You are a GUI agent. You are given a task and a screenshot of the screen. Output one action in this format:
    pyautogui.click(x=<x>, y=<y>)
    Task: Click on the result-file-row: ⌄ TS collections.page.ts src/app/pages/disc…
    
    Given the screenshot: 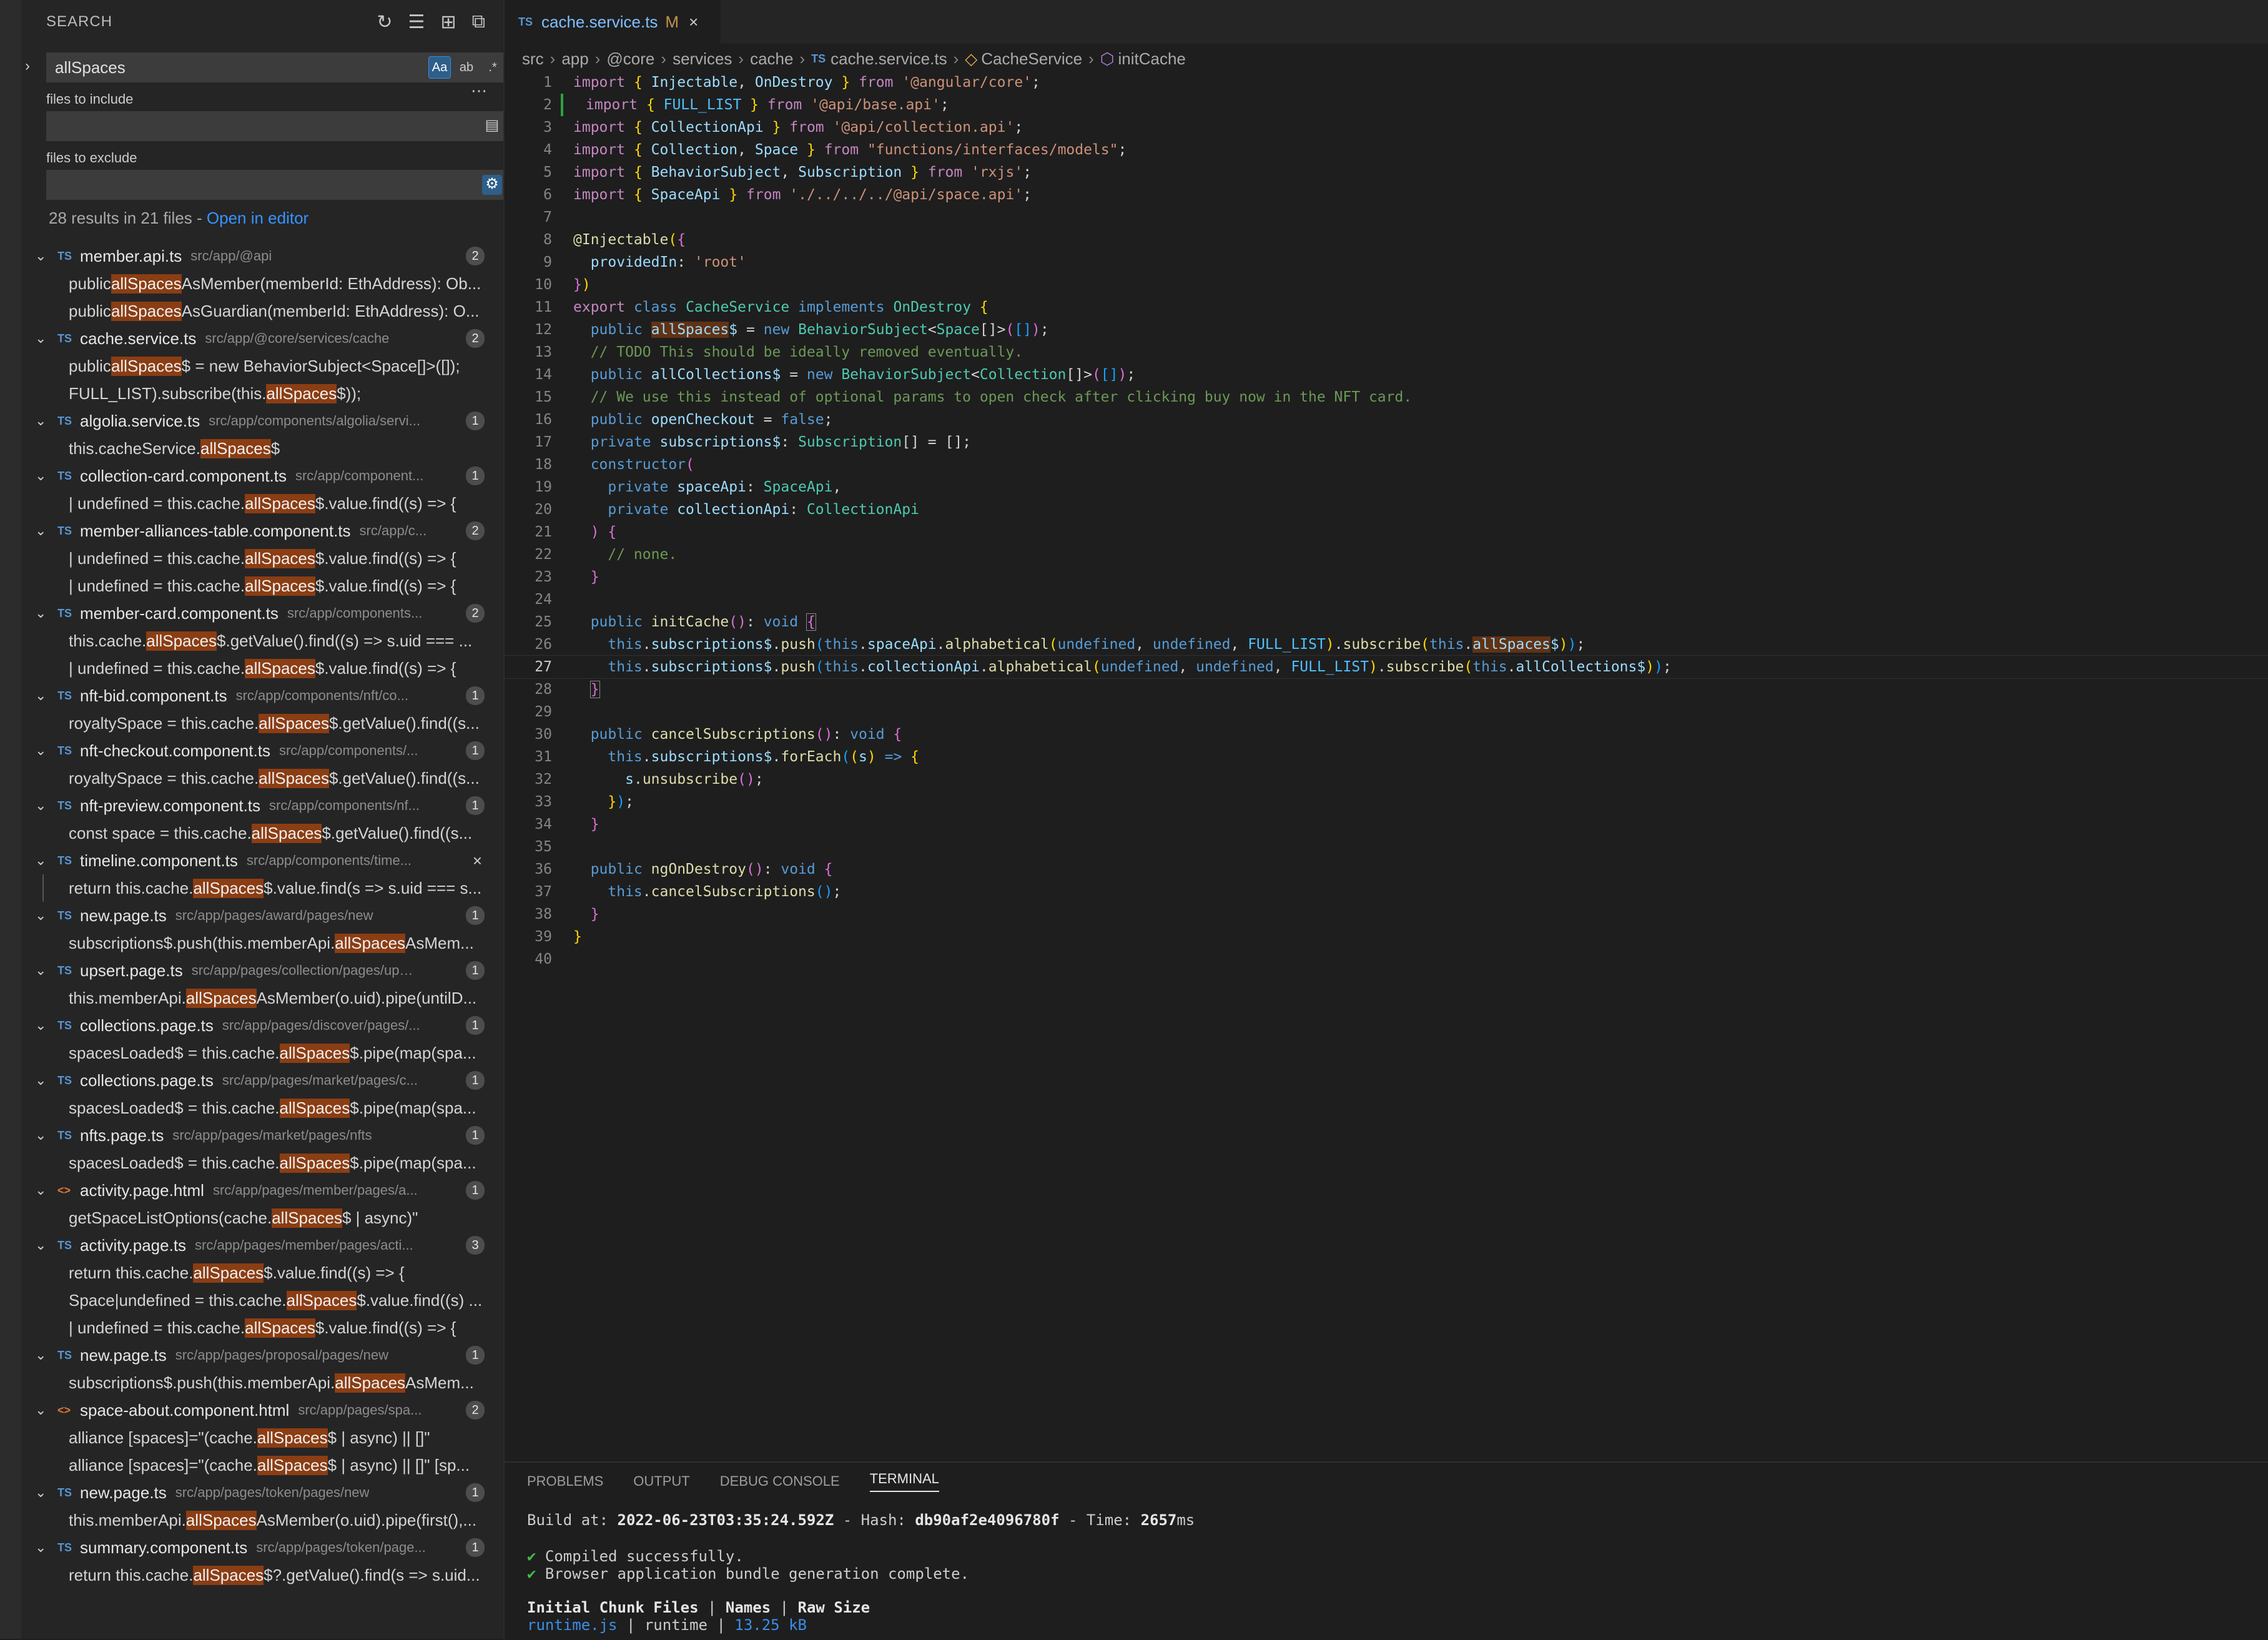 What is the action you would take?
    pyautogui.click(x=262, y=1025)
    